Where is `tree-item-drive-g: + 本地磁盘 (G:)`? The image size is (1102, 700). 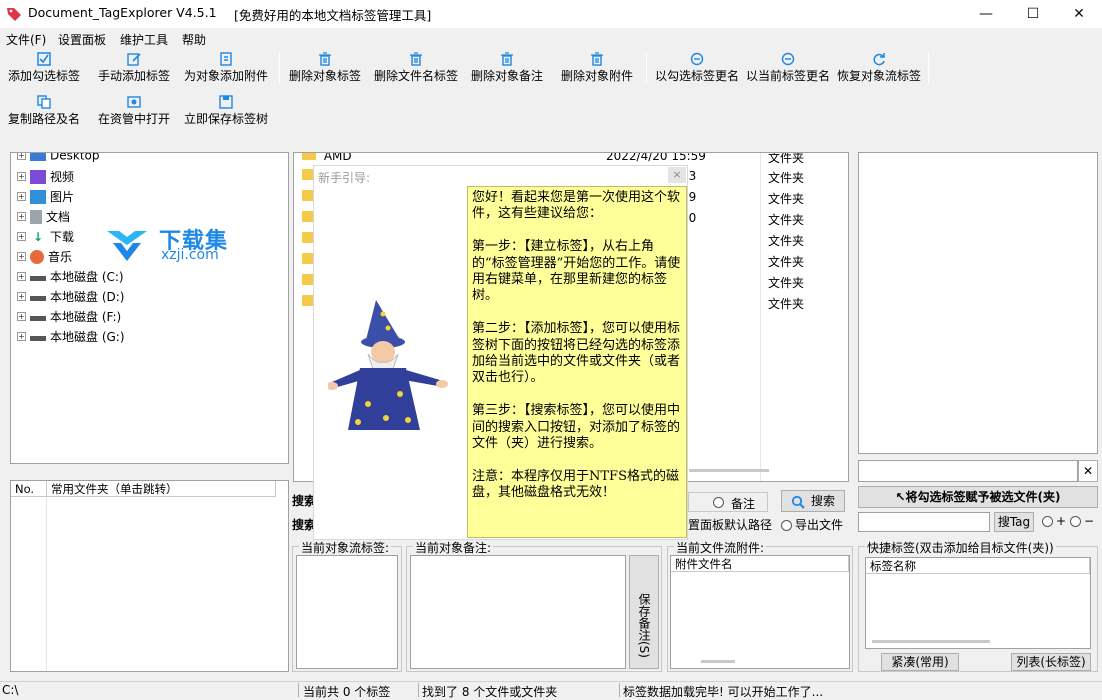
tree-item-drive-g: + 本地磁盘 (G:) is located at coordinates (71, 337).